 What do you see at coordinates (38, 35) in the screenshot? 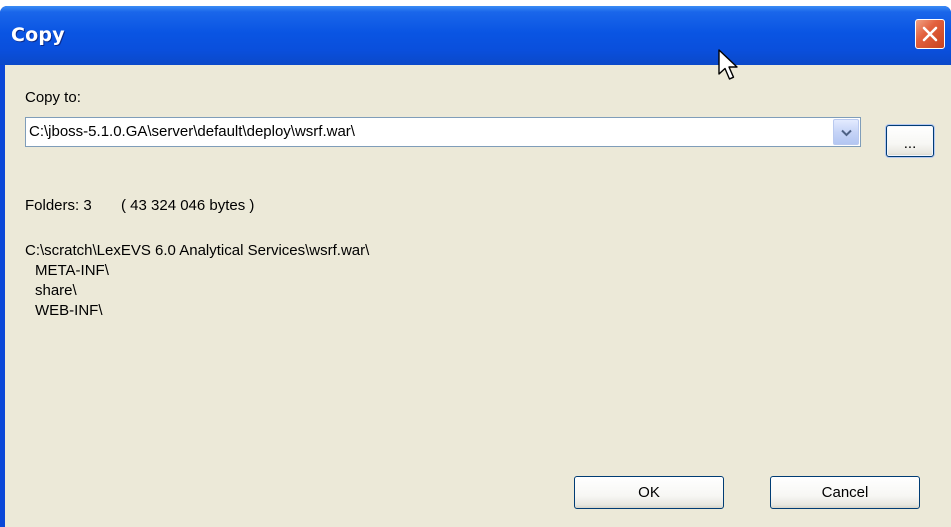
I see `window-title: Copy` at bounding box center [38, 35].